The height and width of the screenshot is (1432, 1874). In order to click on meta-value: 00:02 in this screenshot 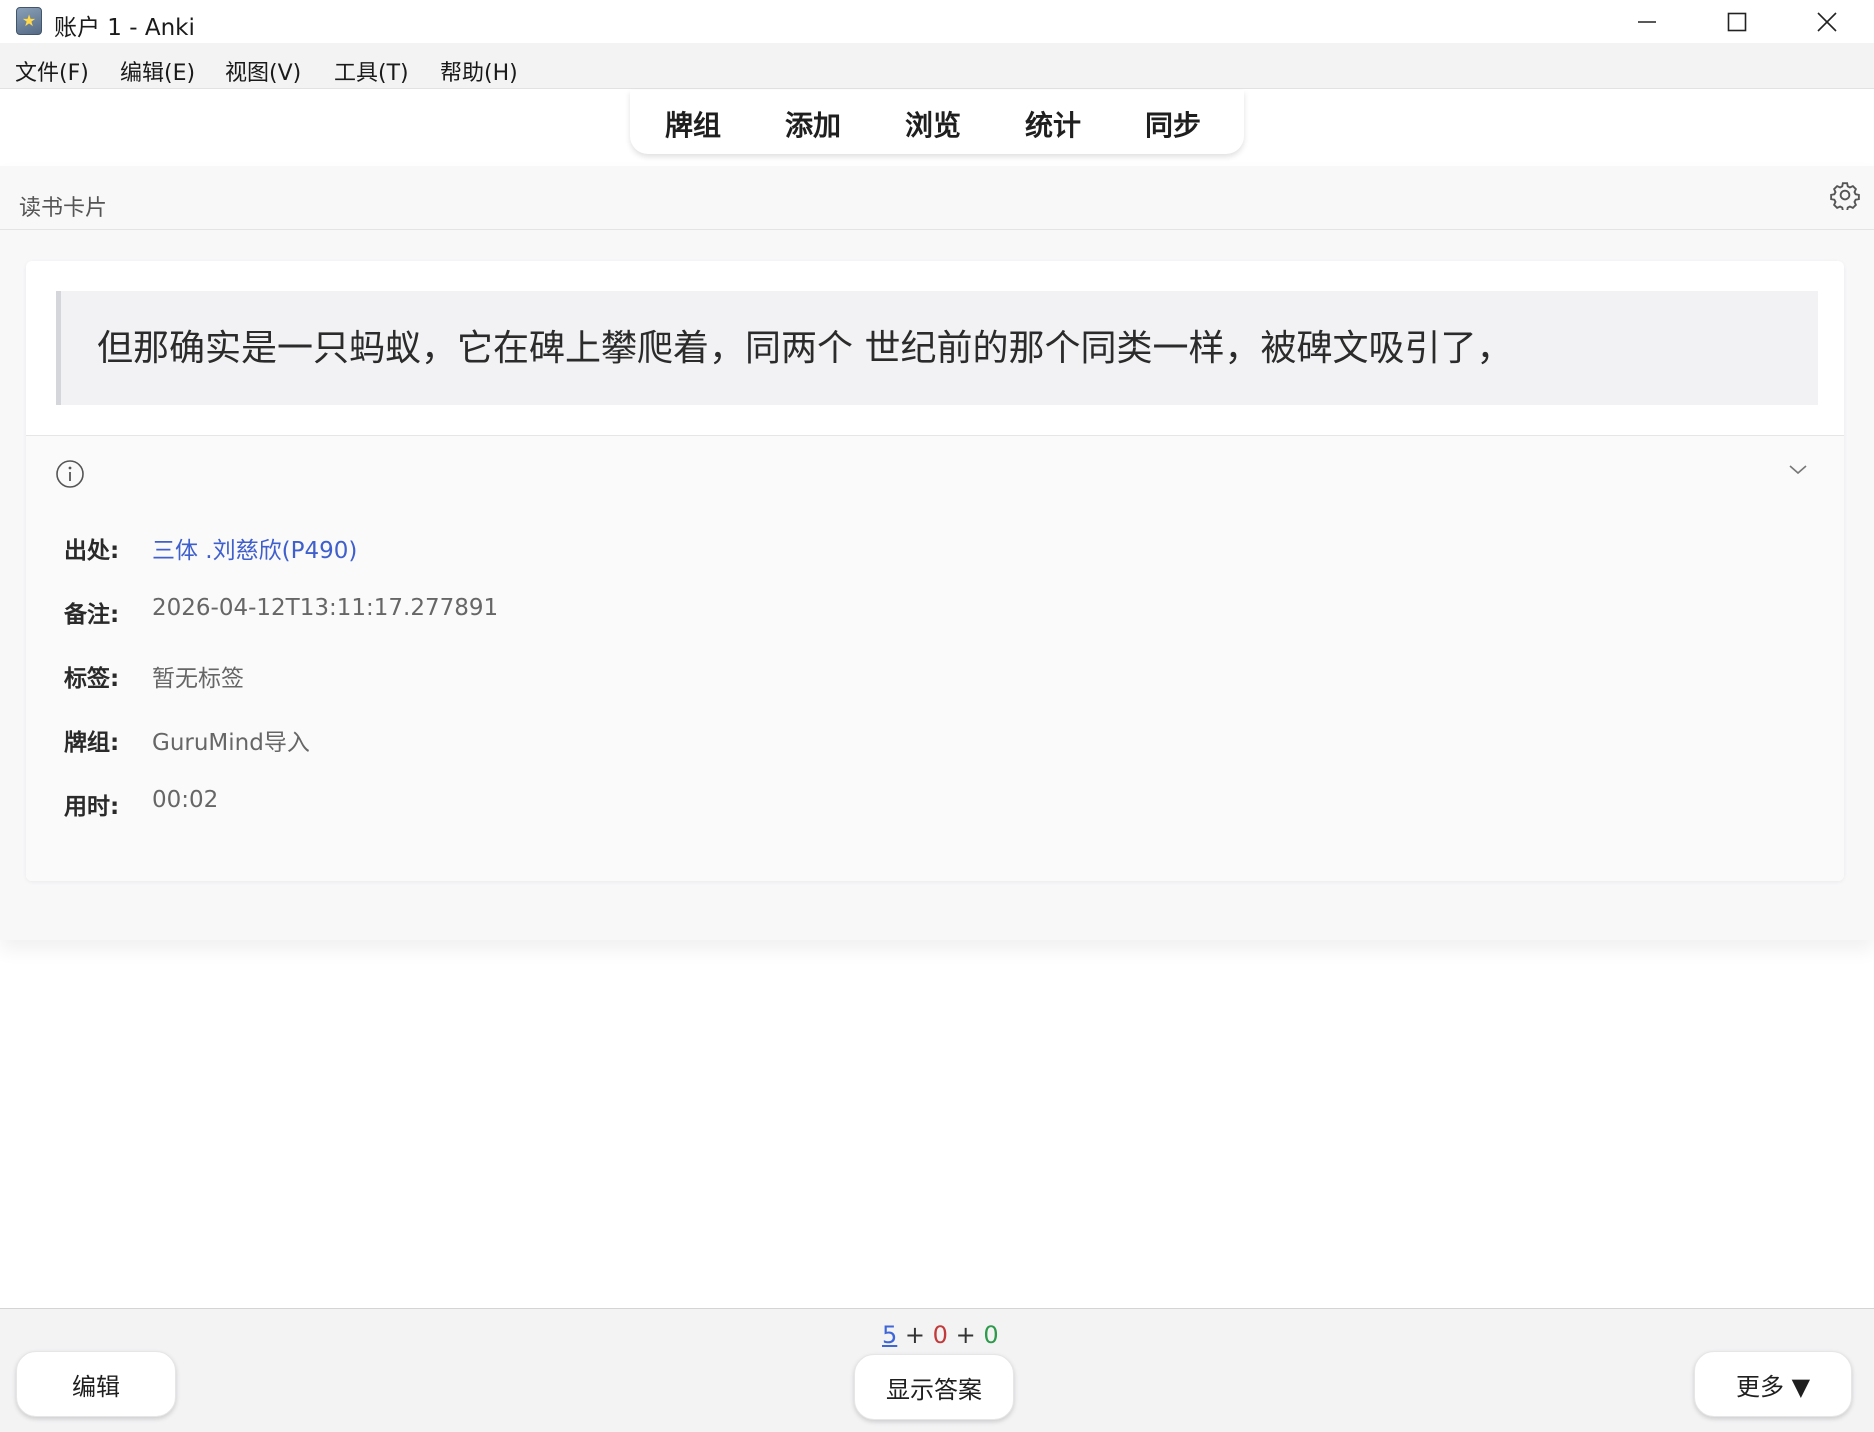, I will do `click(185, 800)`.